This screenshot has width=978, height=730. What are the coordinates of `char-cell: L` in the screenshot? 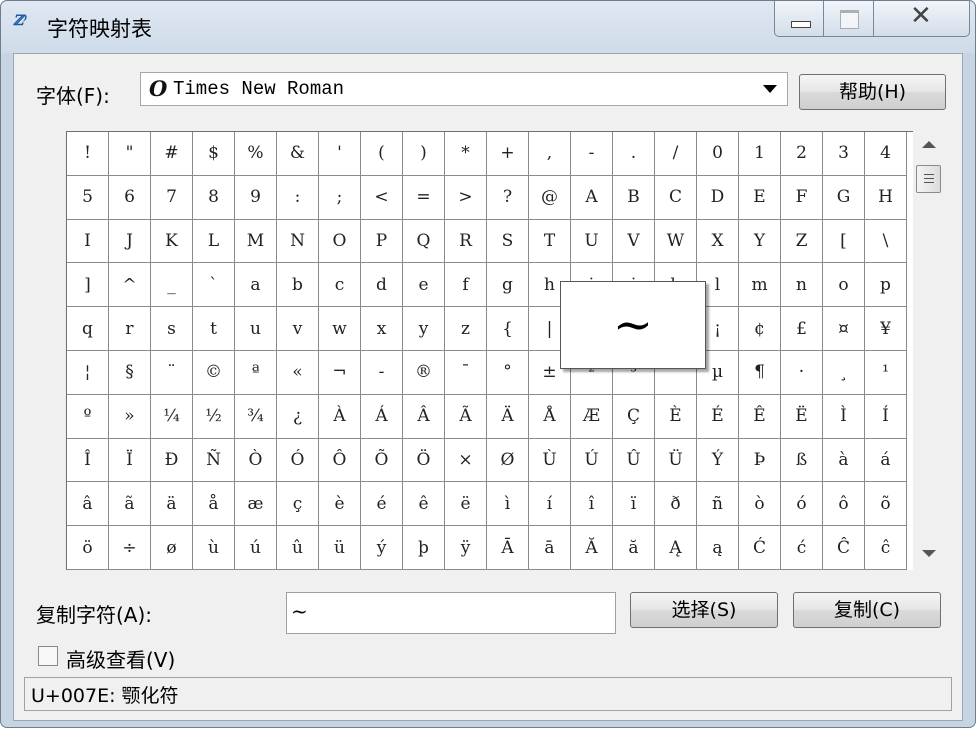 It's located at (214, 241).